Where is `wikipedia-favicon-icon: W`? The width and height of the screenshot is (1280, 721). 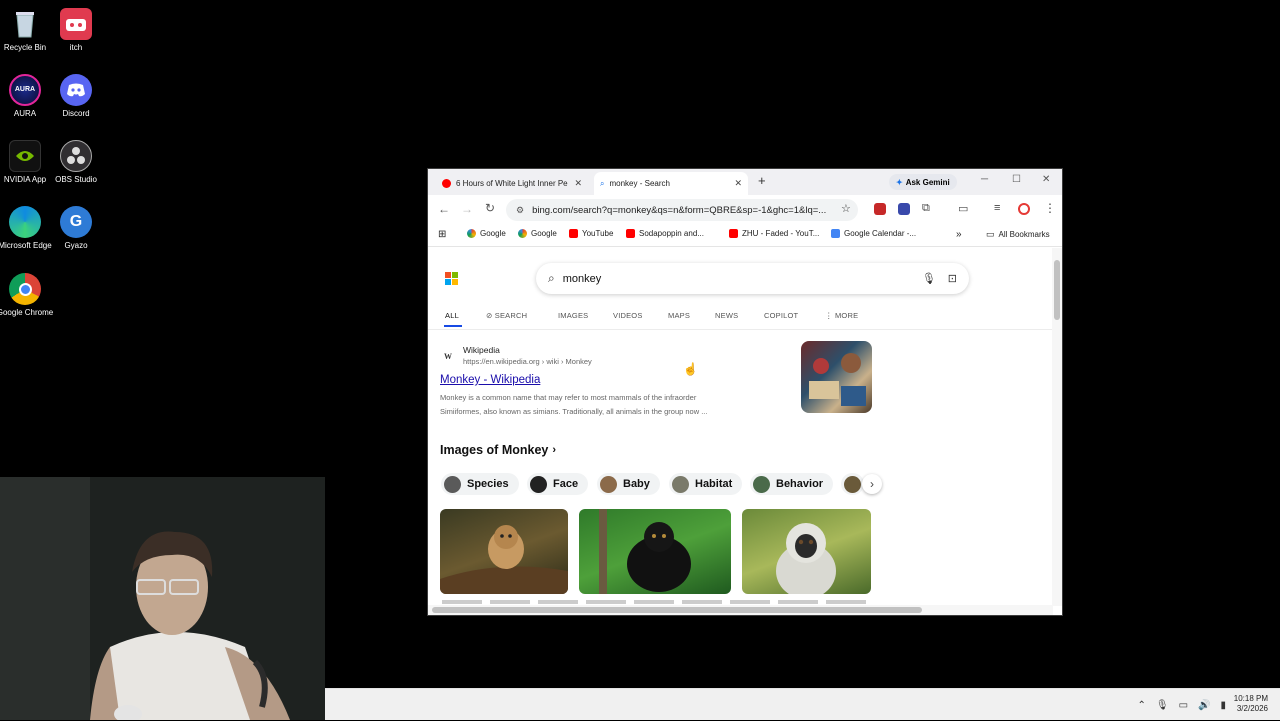 wikipedia-favicon-icon: W is located at coordinates (448, 356).